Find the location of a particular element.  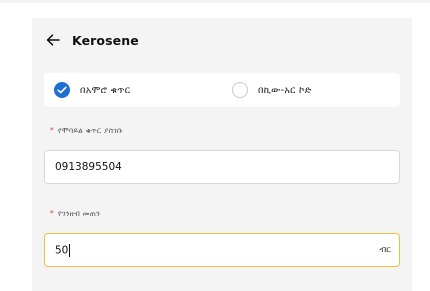

radio-option-phone: በአሞሮ ቁጥር is located at coordinates (92, 90).